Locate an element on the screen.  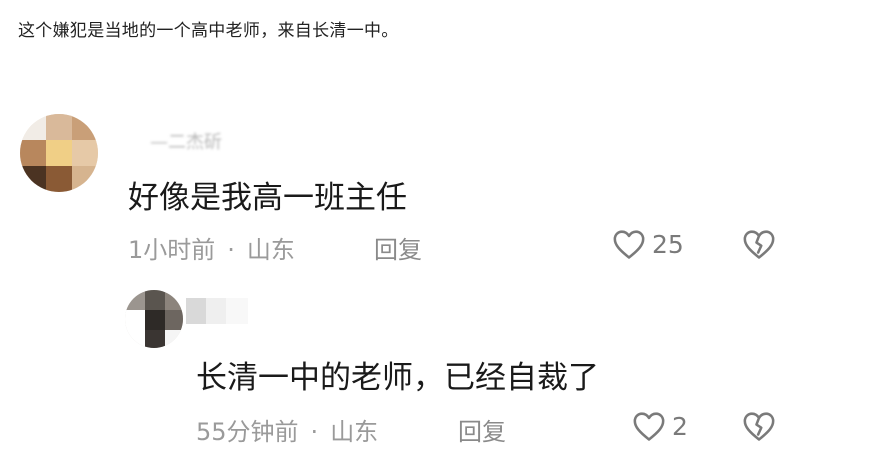
like-button: 2 is located at coordinates (660, 426).